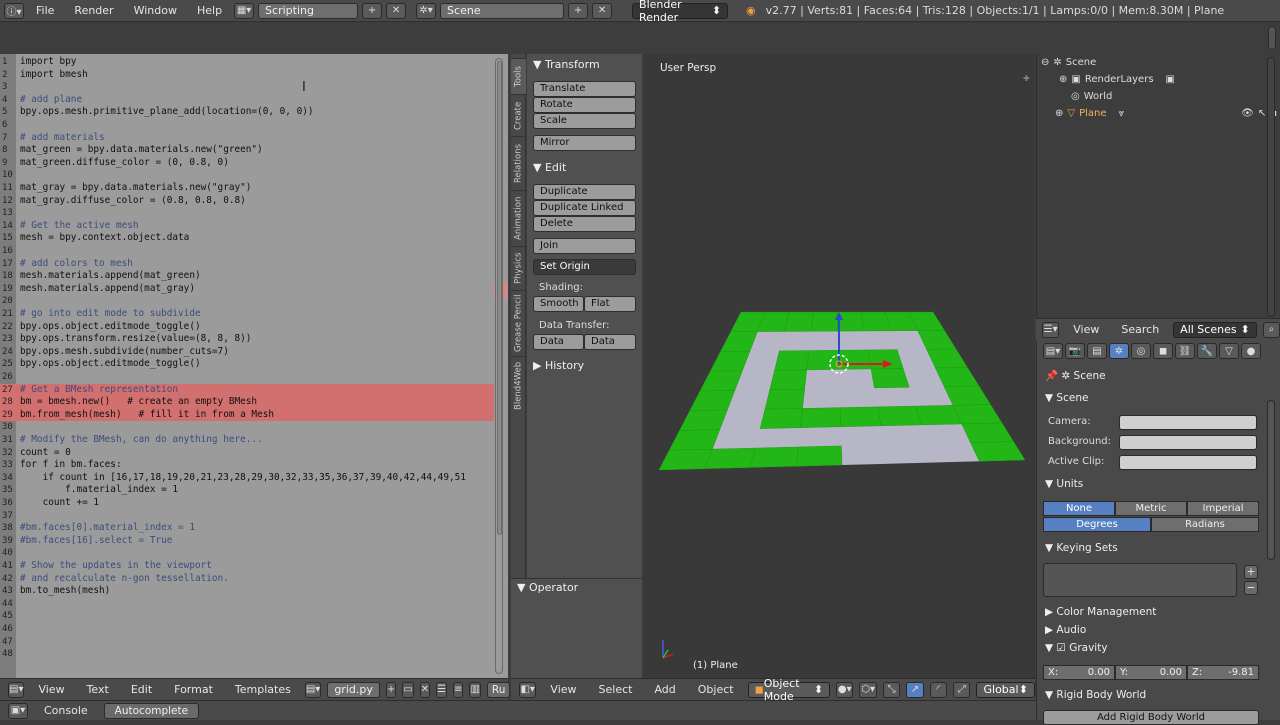  Describe the element at coordinates (1262, 113) in the screenshot. I see `select-arrow-icon: ↖` at that location.